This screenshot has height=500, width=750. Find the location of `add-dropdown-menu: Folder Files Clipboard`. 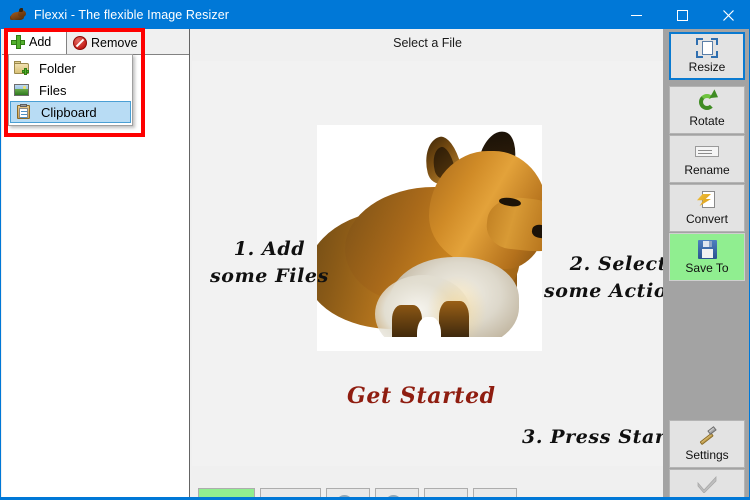

add-dropdown-menu: Folder Files Clipboard is located at coordinates (70, 90).